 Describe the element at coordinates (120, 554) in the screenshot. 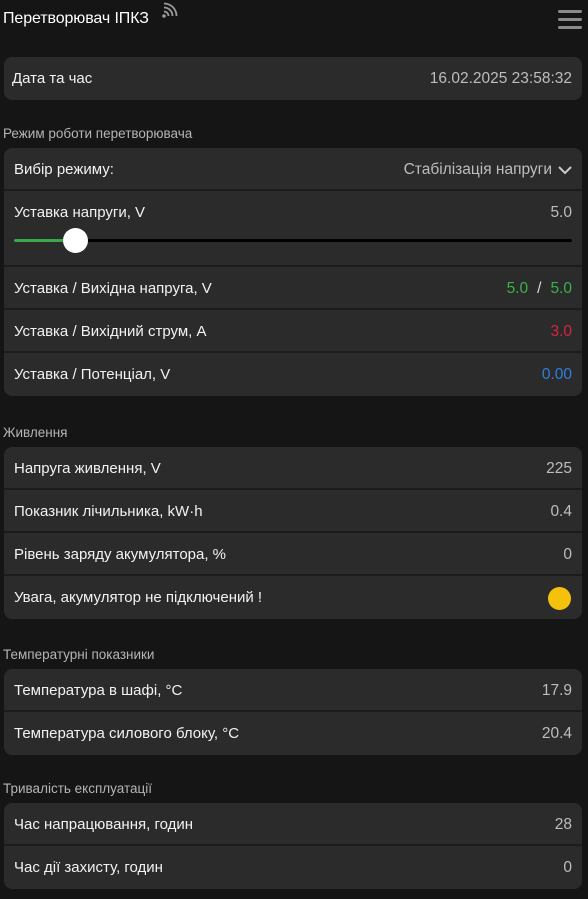

I see `battery-level-label: Рівень заряду акумулятора, %` at that location.